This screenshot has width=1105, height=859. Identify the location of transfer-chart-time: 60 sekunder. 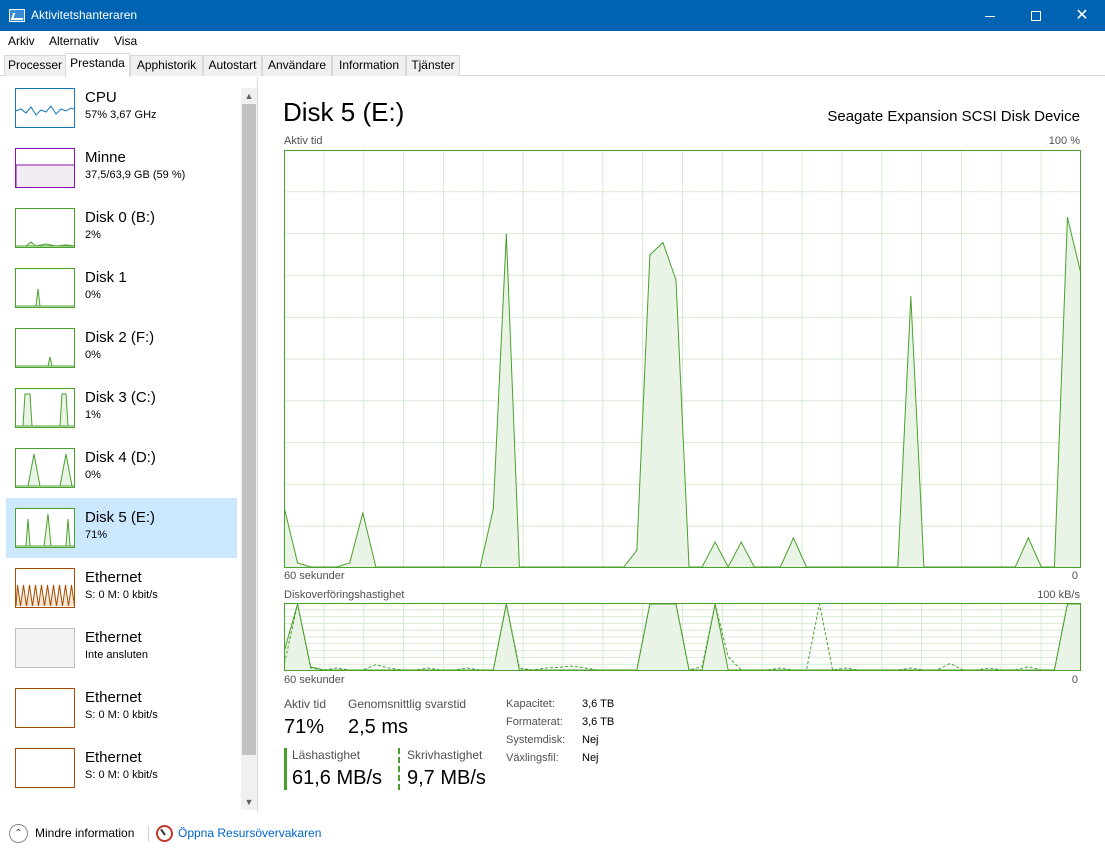
(314, 680).